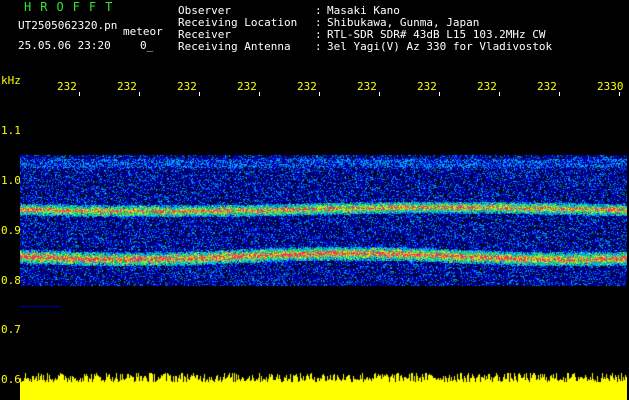  I want to click on time-label-4: 232, so click(247, 86).